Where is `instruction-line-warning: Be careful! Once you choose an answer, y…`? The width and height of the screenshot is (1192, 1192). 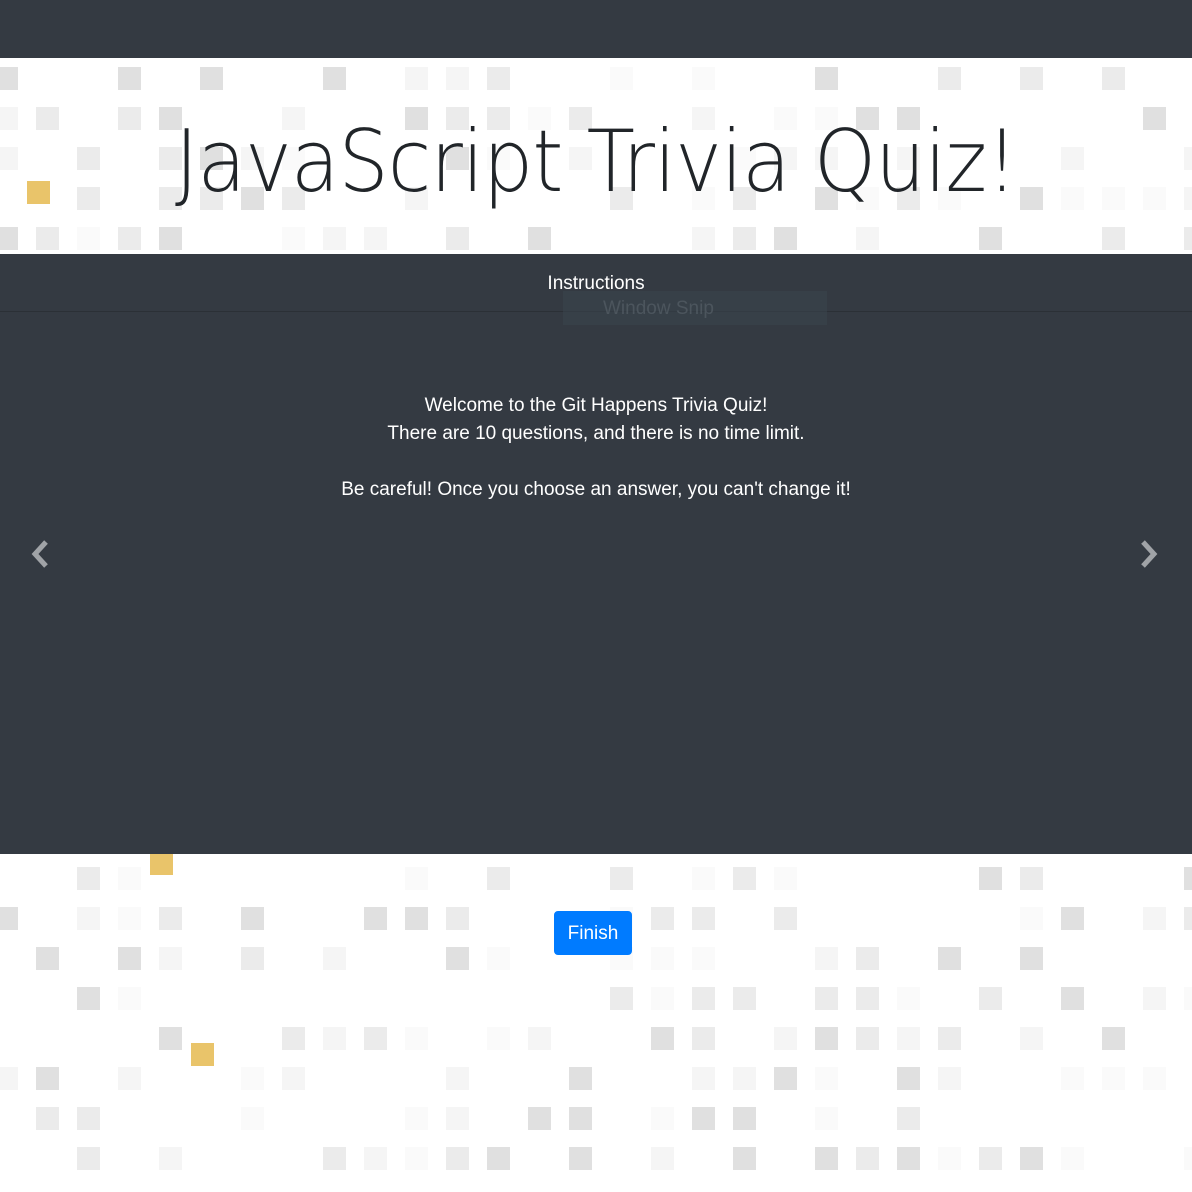 instruction-line-warning: Be careful! Once you choose an answer, y… is located at coordinates (596, 489).